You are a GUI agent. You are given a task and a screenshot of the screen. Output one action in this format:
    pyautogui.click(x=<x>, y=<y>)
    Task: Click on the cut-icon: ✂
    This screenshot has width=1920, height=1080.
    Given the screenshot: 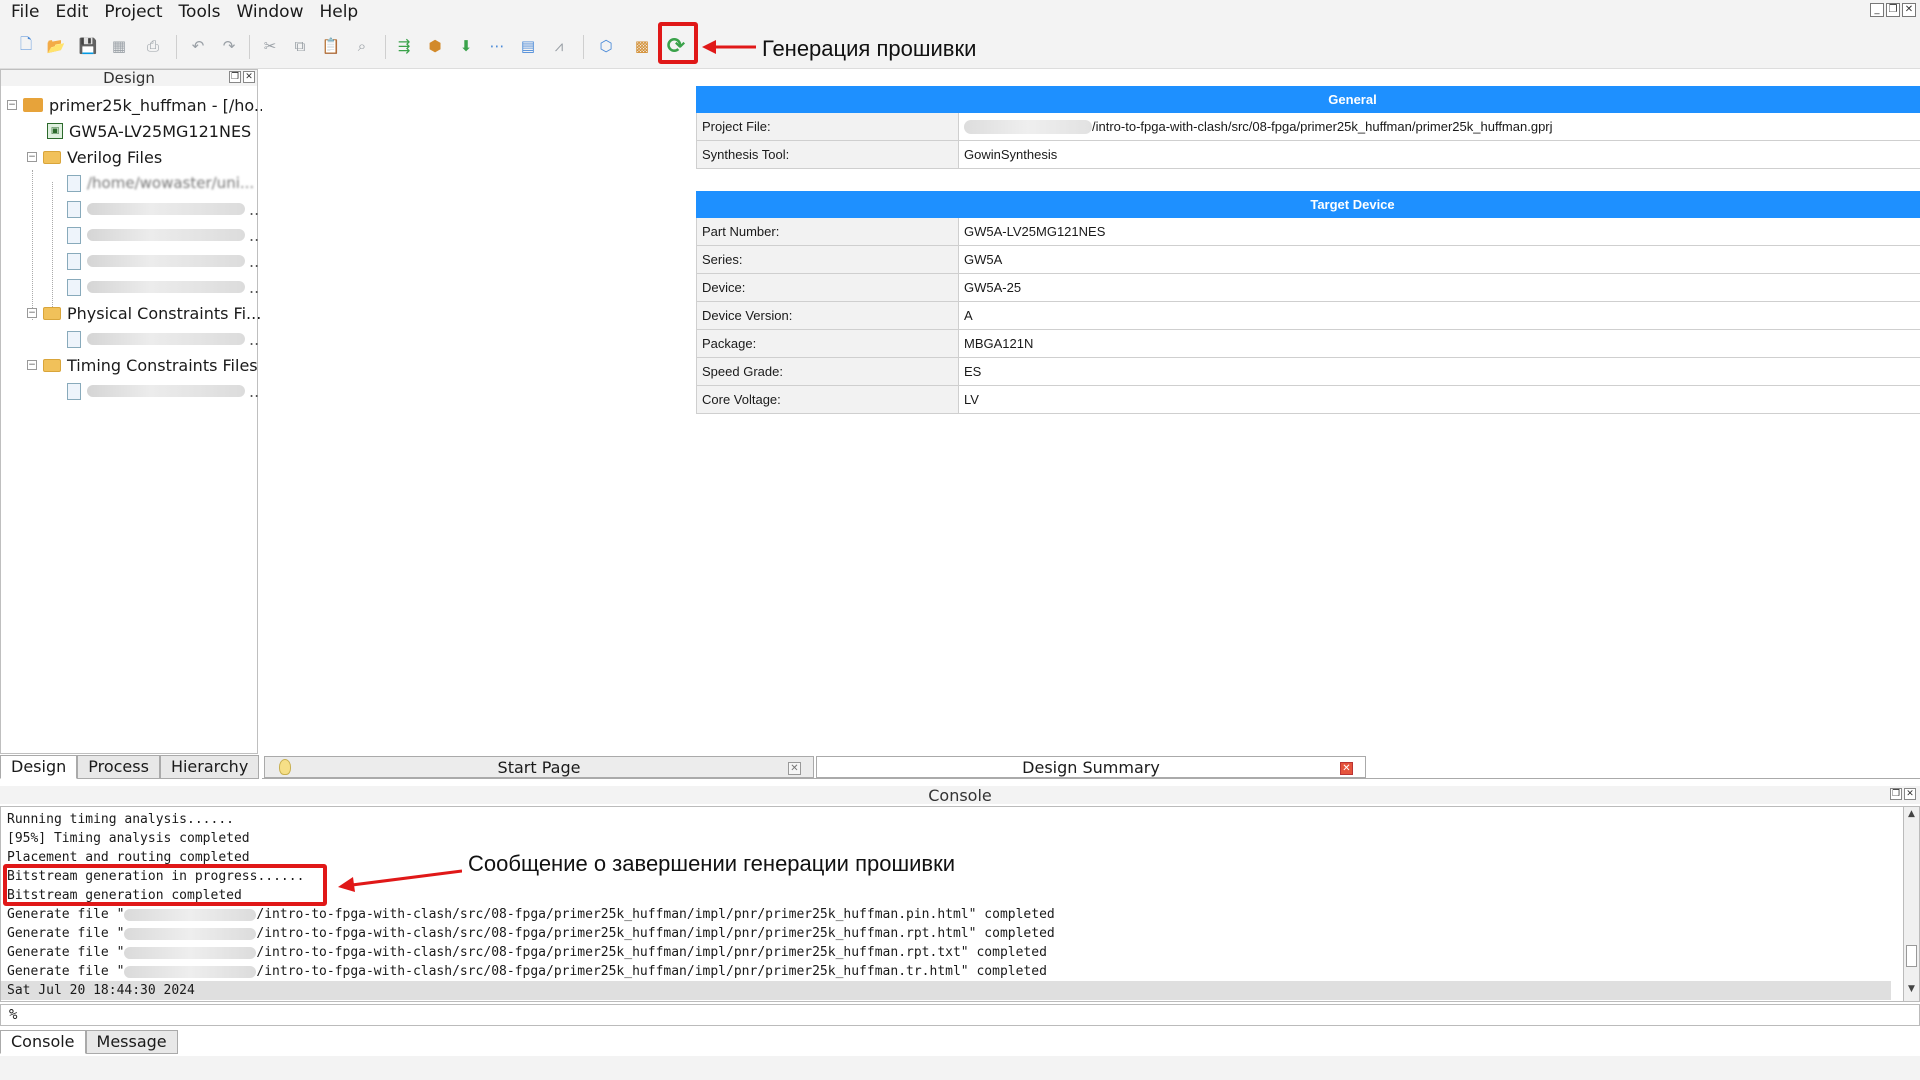 What is the action you would take?
    pyautogui.click(x=270, y=46)
    